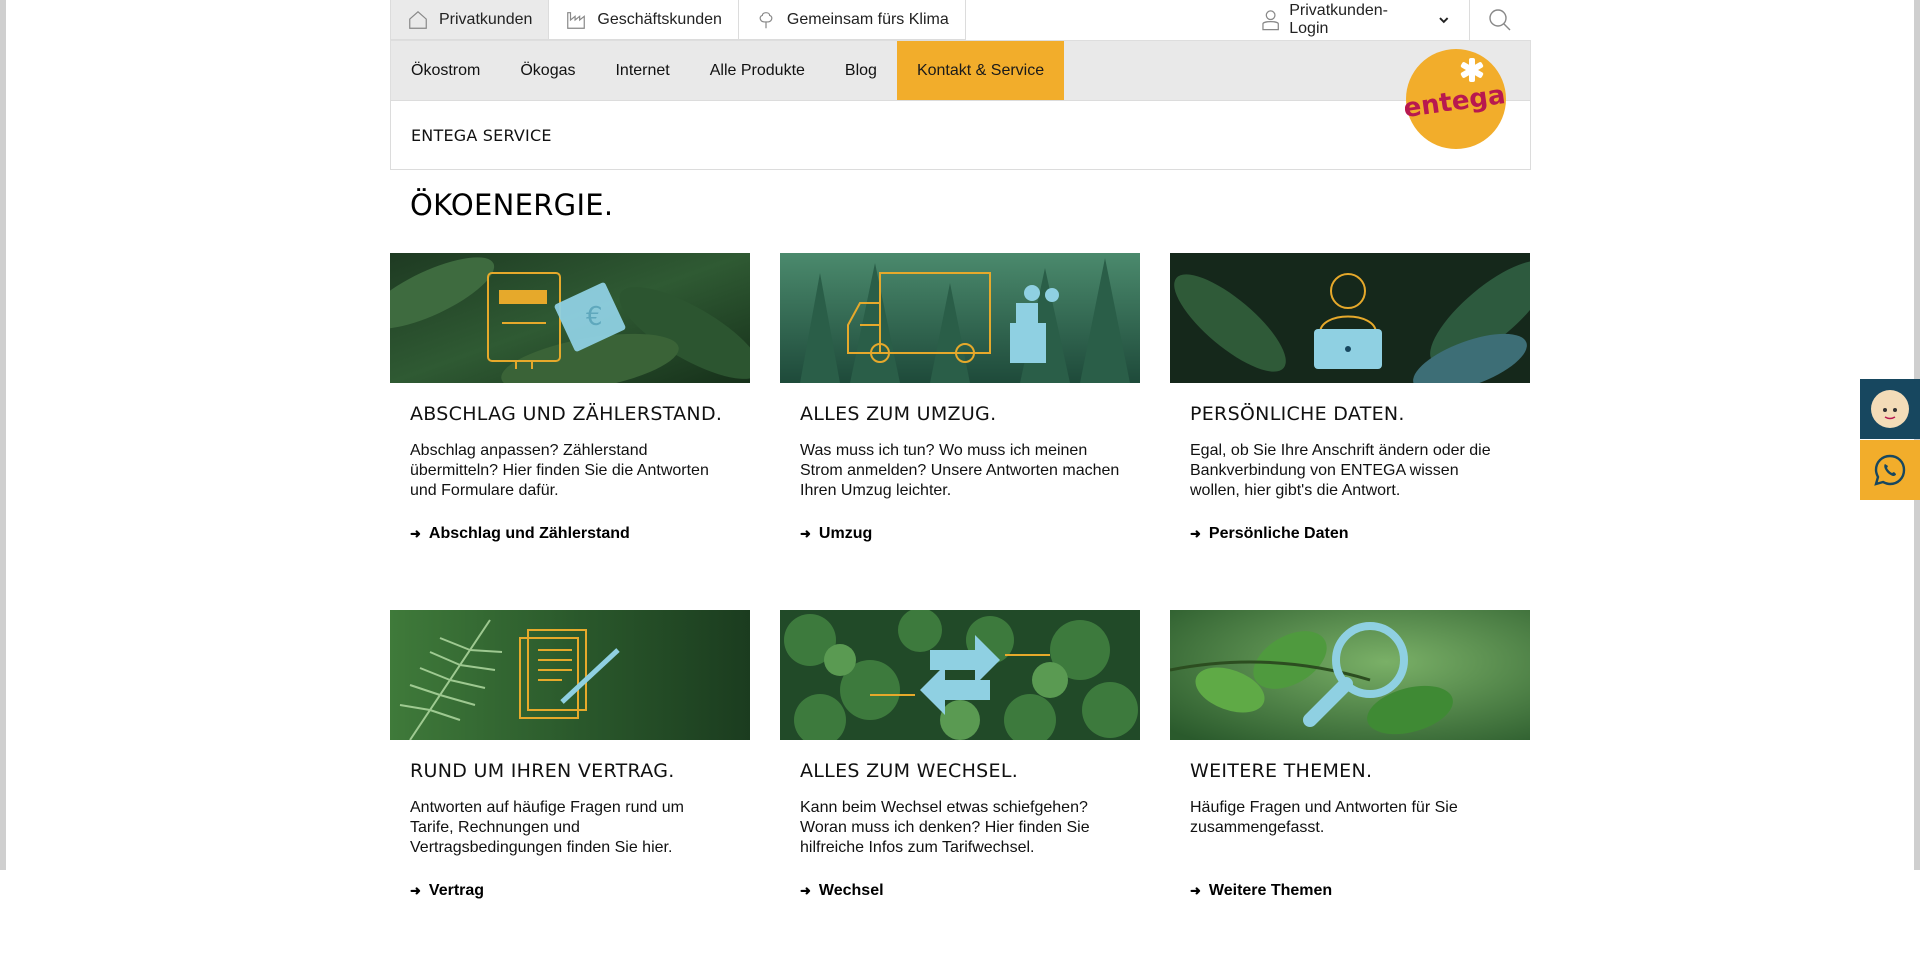 The height and width of the screenshot is (960, 1920). I want to click on card-title: ABSCHLAG UND ZÄHLERSTAND., so click(566, 414).